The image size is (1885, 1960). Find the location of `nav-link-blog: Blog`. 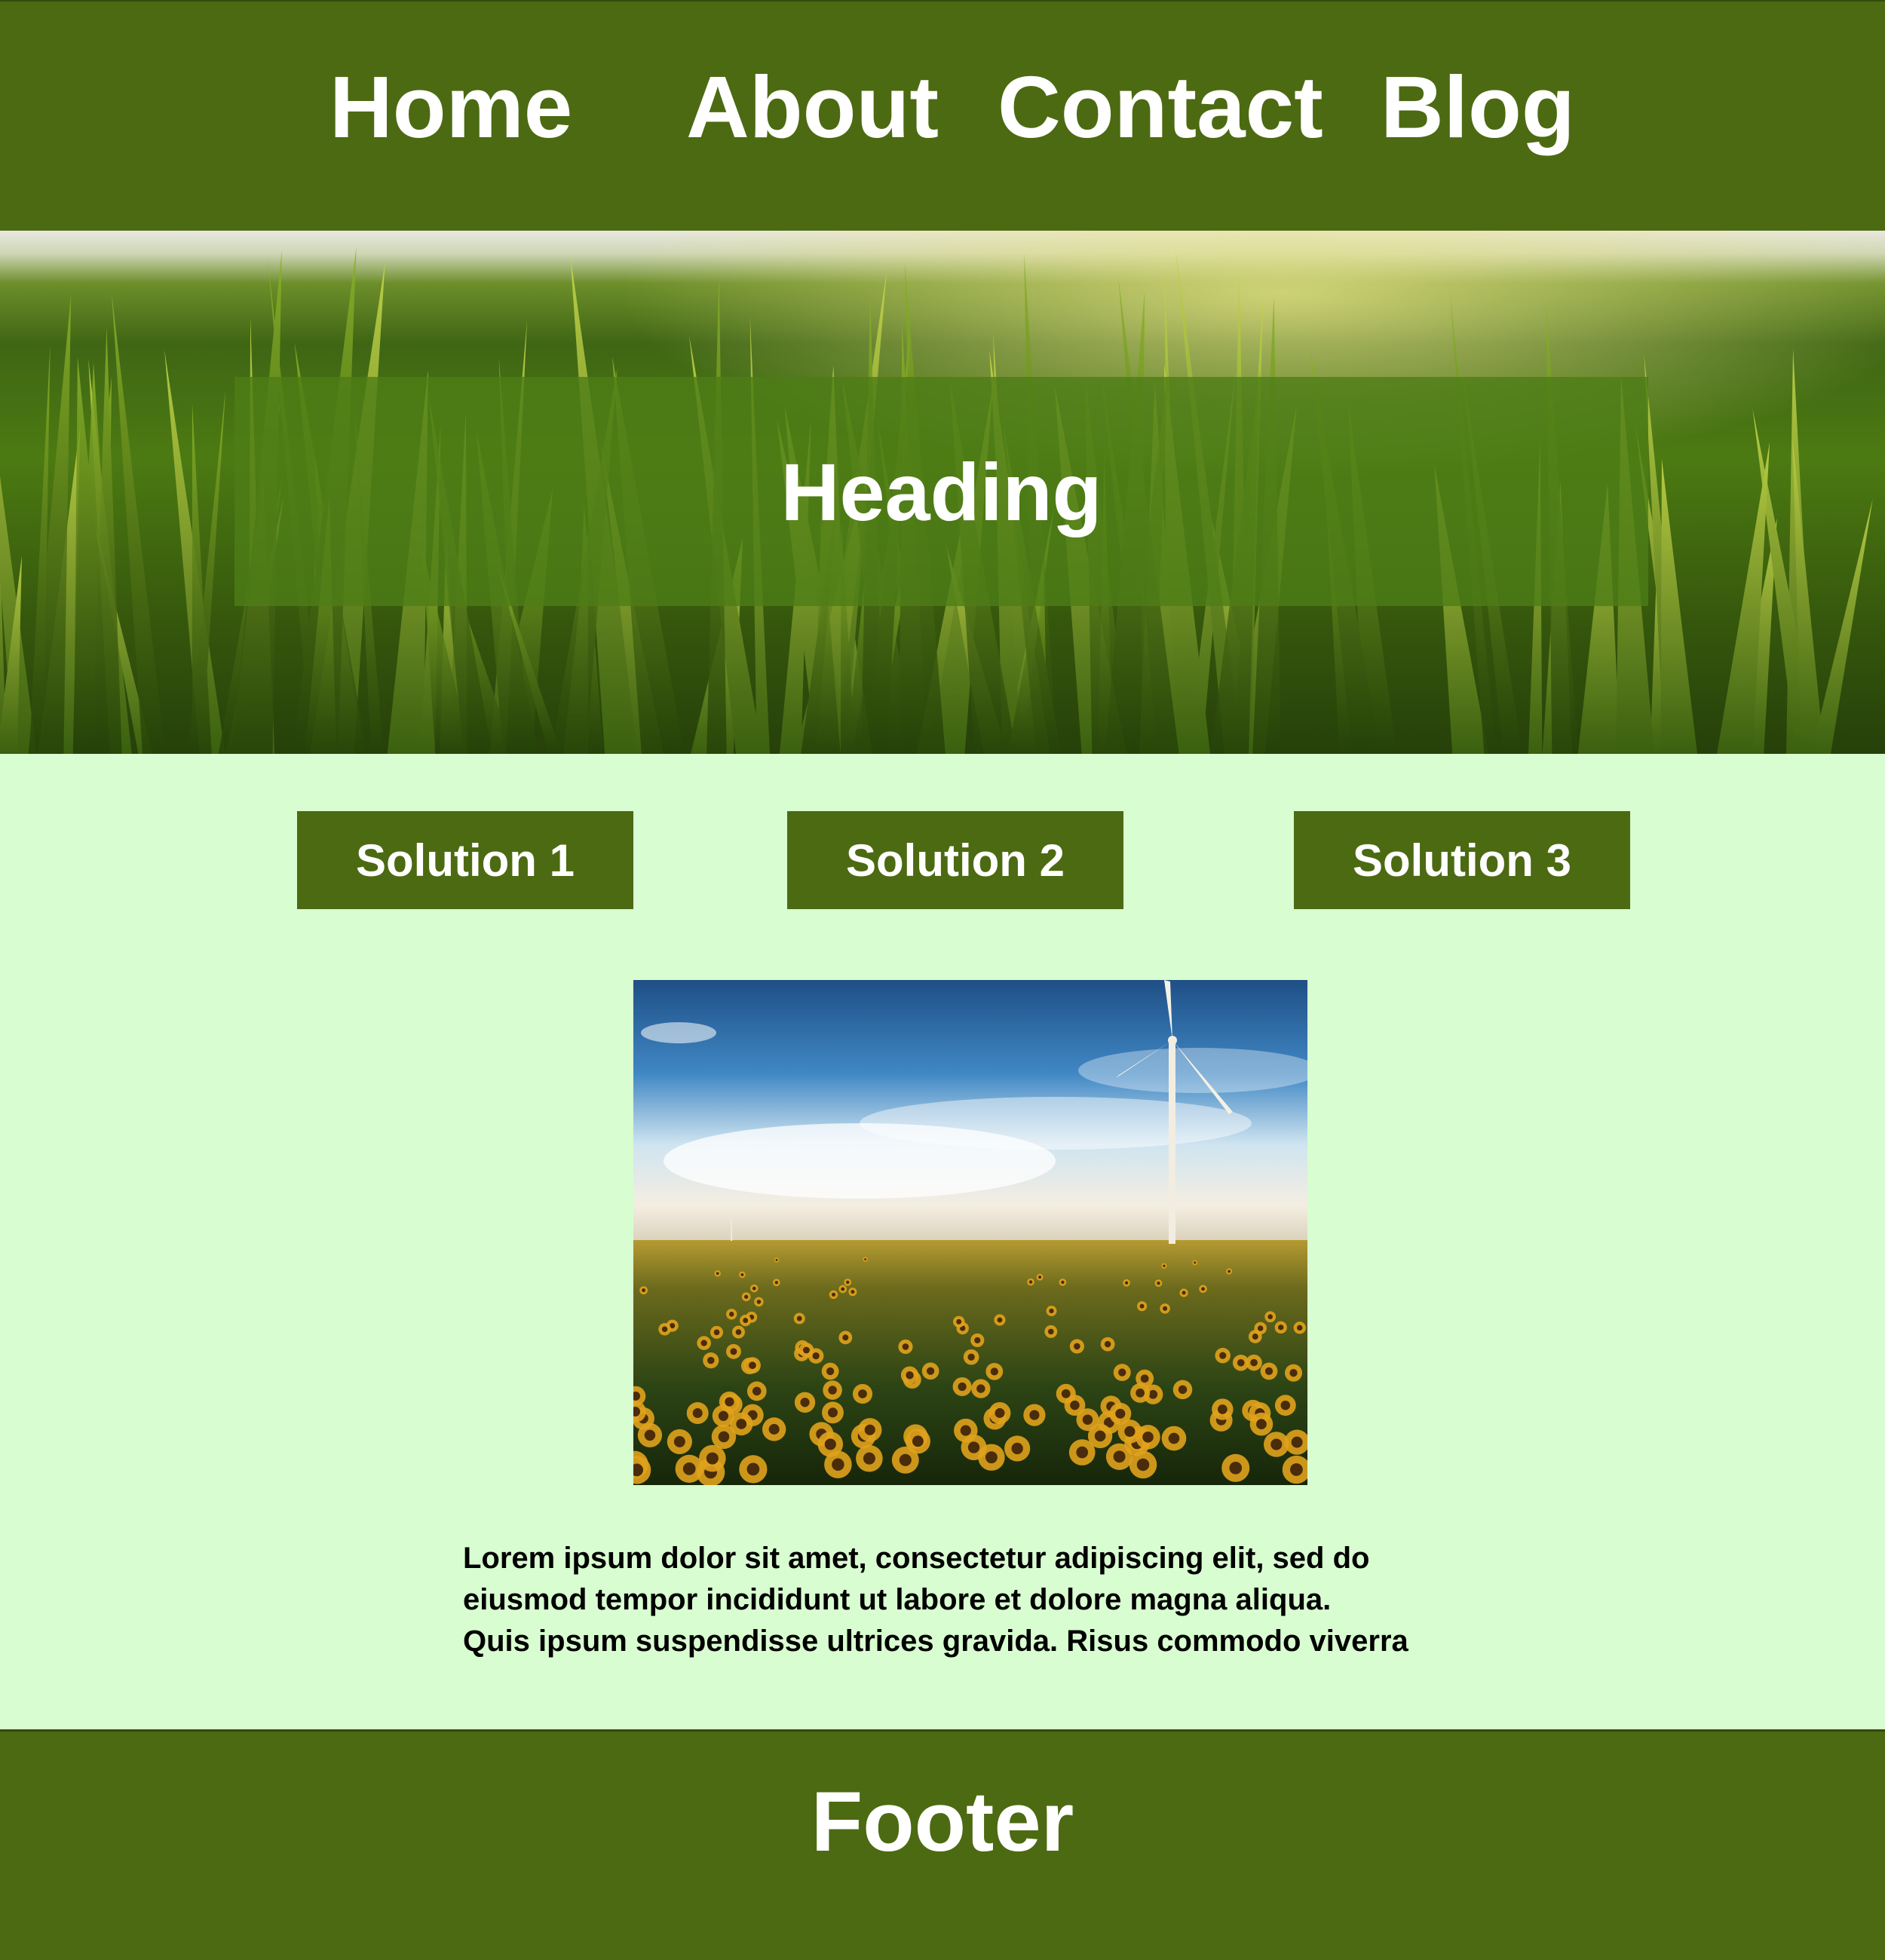

nav-link-blog: Blog is located at coordinates (1478, 107).